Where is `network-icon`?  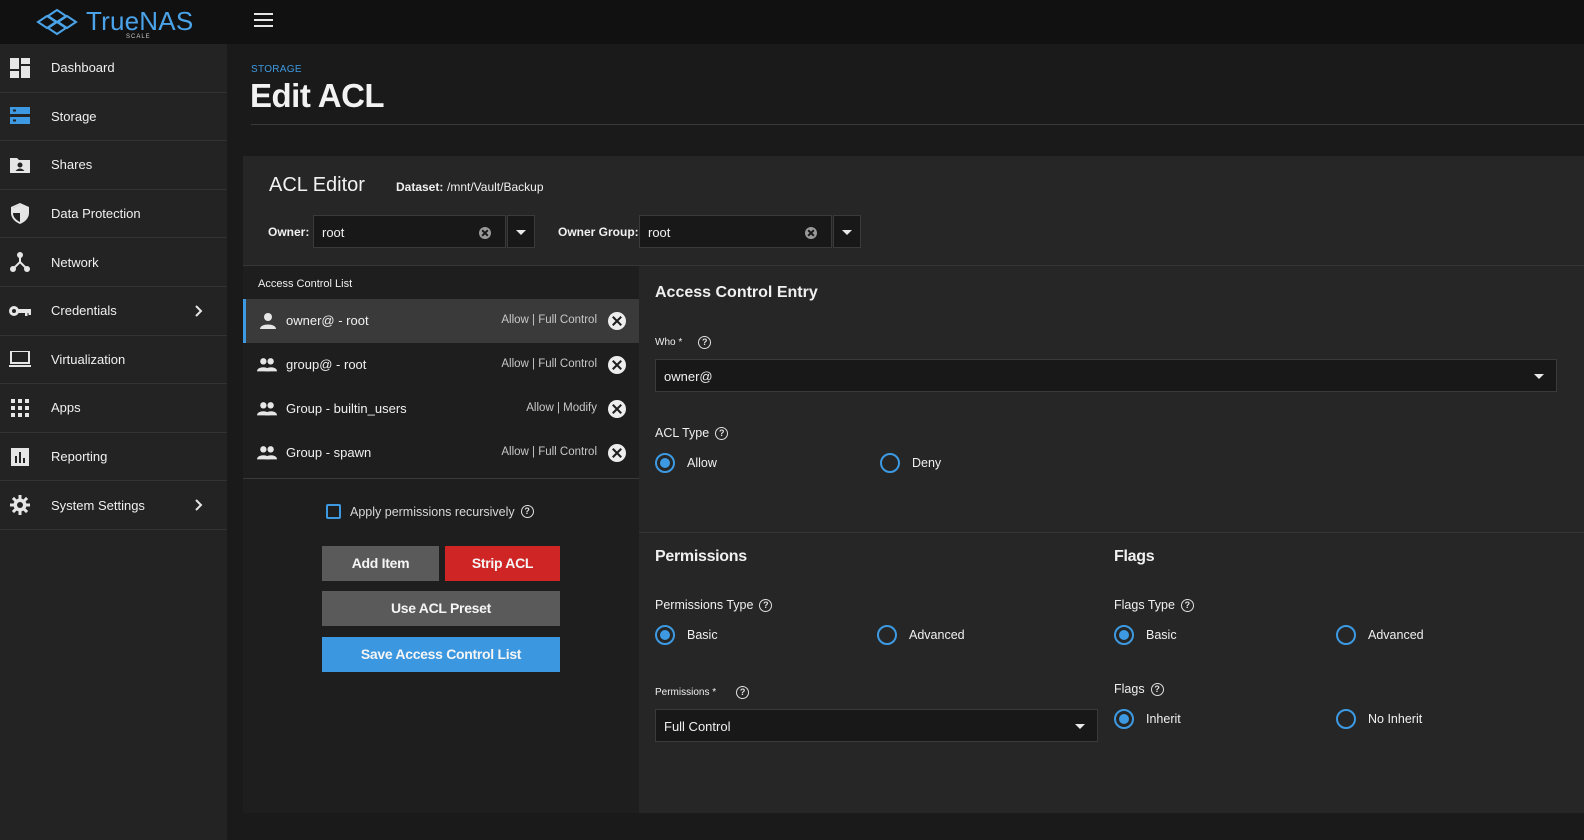
network-icon is located at coordinates (20, 262).